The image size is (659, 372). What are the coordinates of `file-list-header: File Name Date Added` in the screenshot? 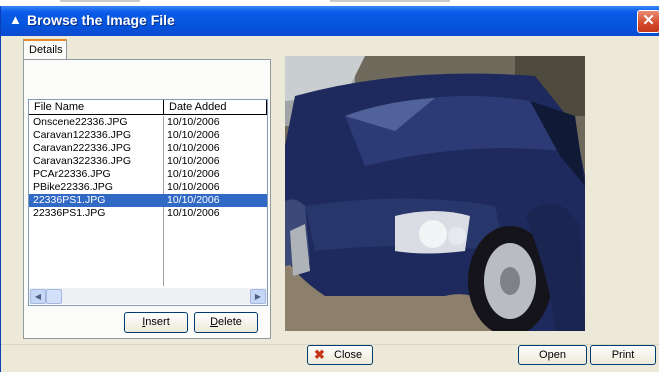 It's located at (148, 108).